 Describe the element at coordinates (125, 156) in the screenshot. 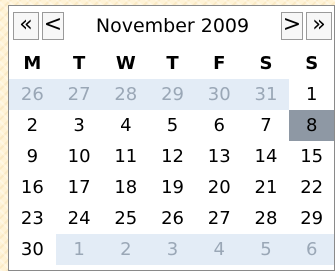

I see `day-cell: 11` at that location.